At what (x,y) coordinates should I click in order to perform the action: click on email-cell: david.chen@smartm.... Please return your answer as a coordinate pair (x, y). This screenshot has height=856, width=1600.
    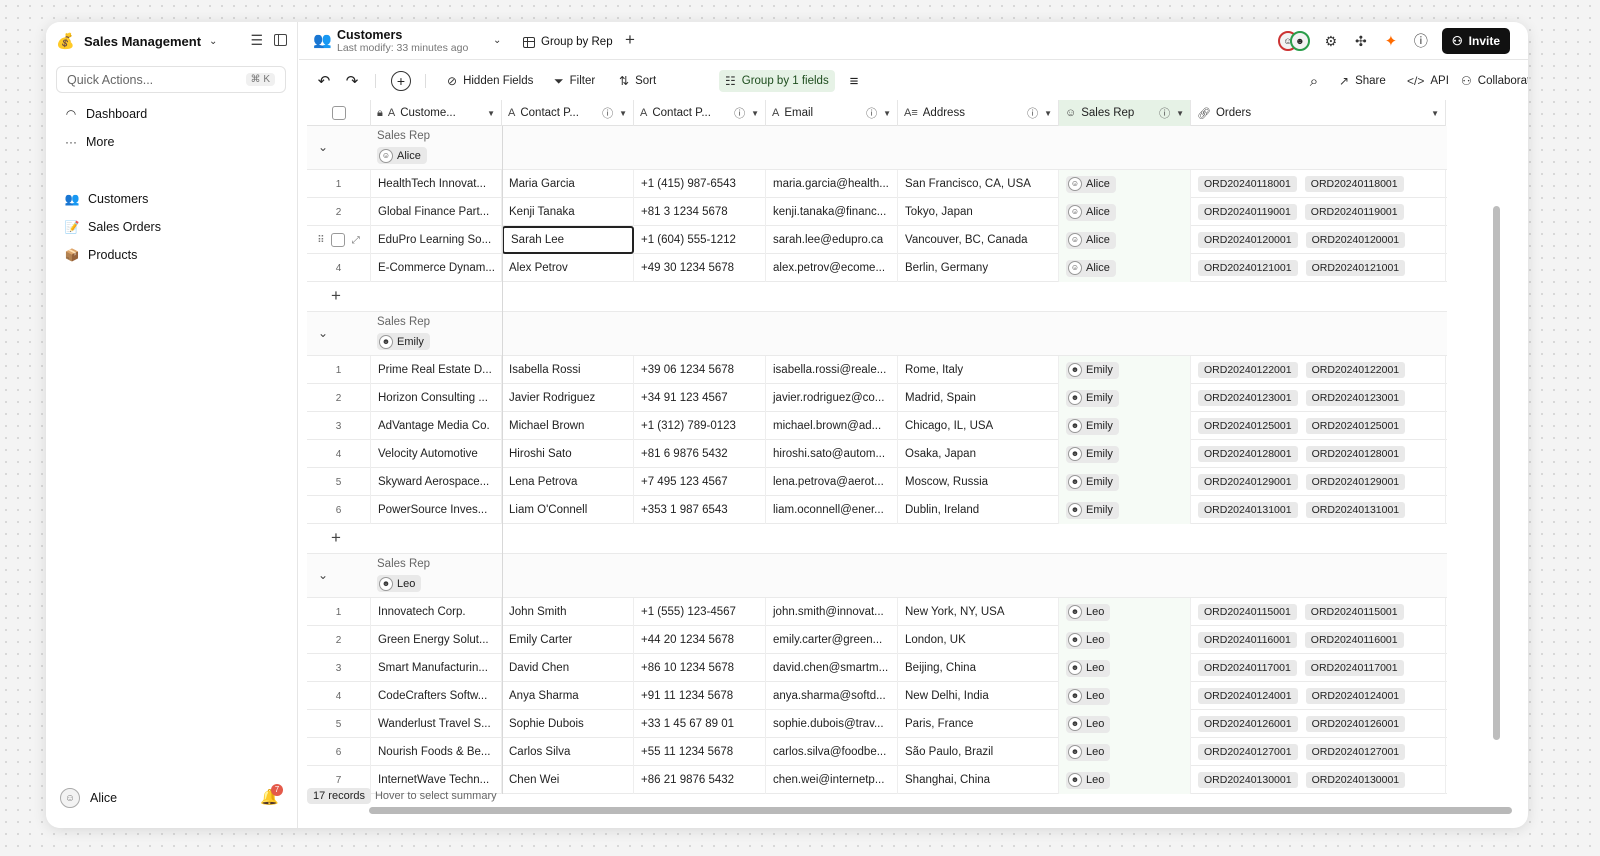
    Looking at the image, I should click on (832, 668).